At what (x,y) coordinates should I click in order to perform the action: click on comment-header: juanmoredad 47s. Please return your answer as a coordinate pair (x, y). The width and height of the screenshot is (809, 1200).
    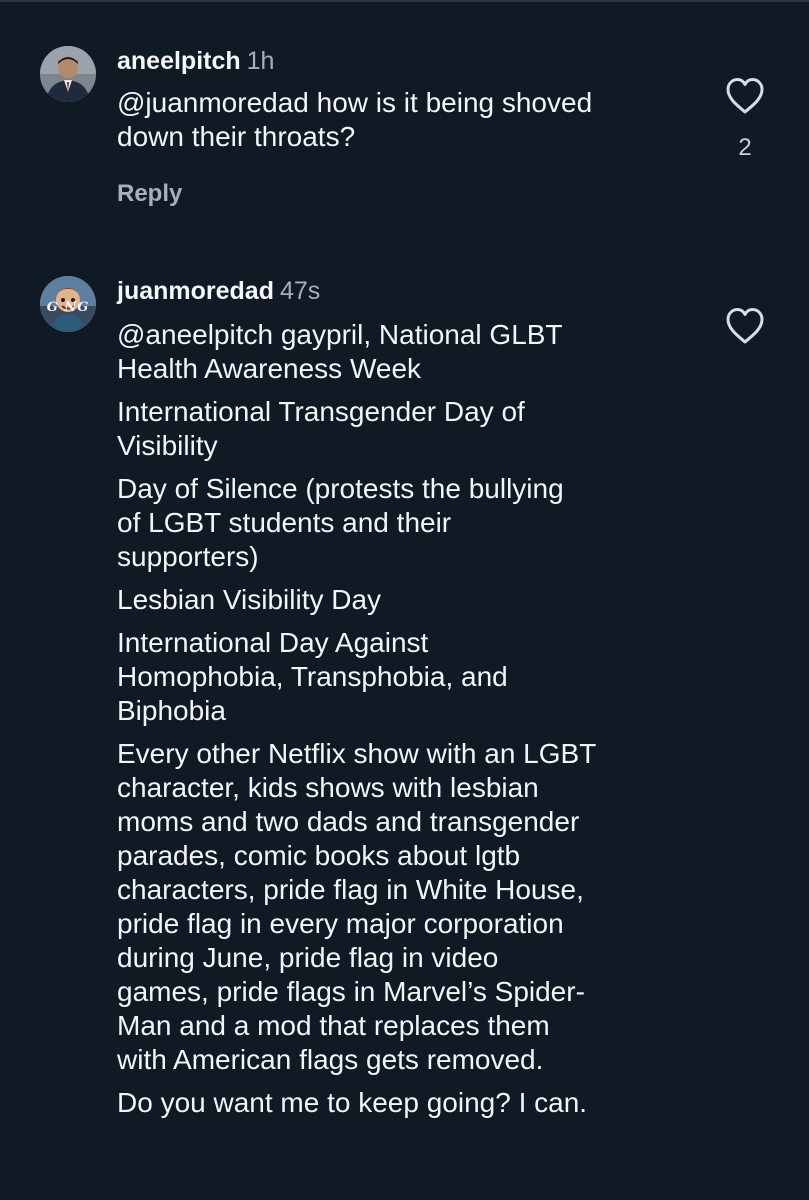
    Looking at the image, I should click on (218, 291).